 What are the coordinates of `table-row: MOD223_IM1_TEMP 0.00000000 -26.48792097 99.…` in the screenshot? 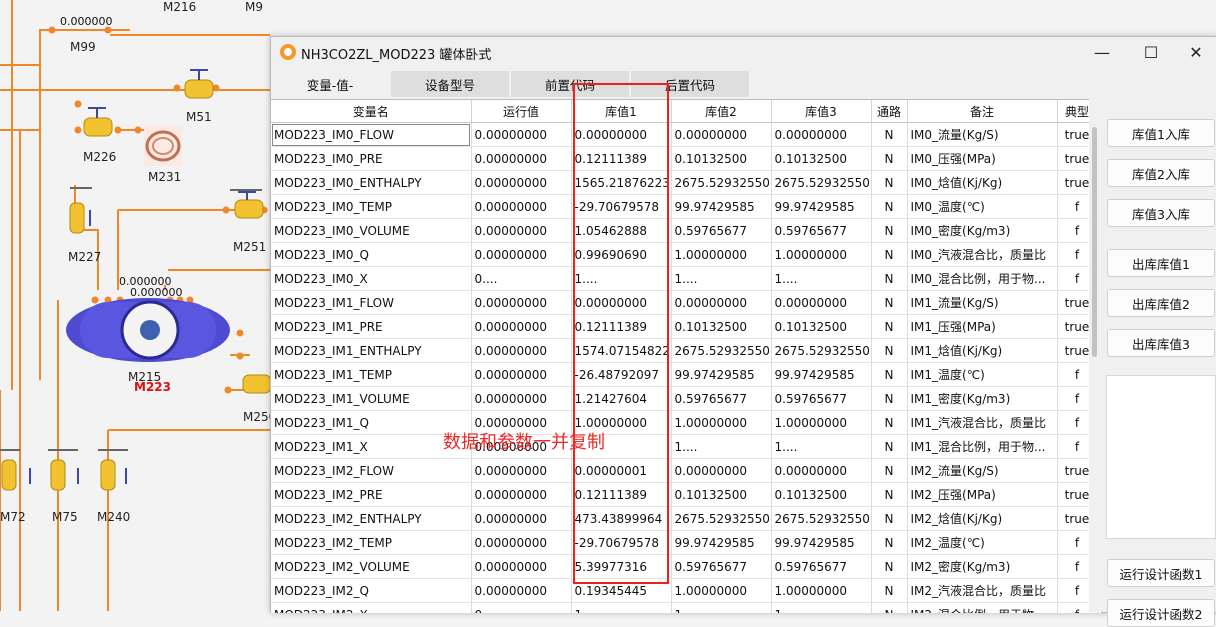 It's located at (684, 374).